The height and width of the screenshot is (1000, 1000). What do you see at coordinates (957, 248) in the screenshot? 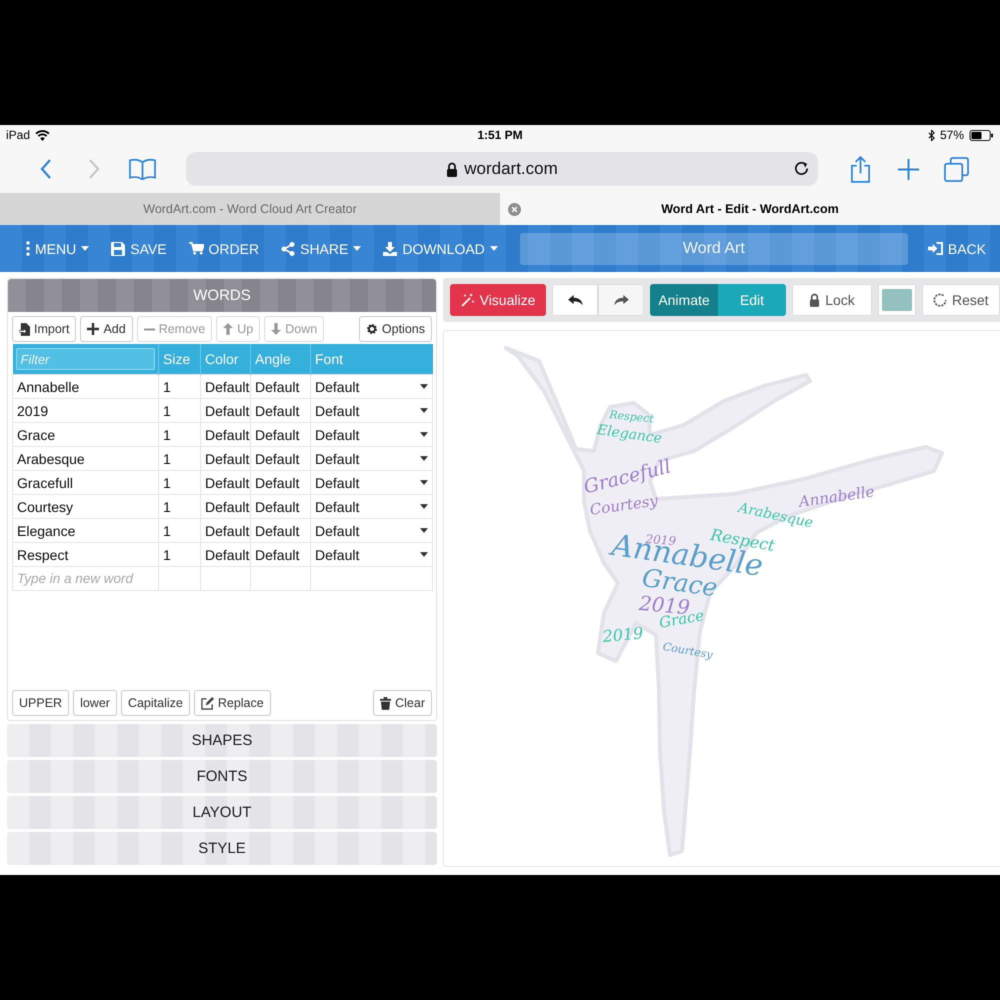
I see `back-button: BACK` at bounding box center [957, 248].